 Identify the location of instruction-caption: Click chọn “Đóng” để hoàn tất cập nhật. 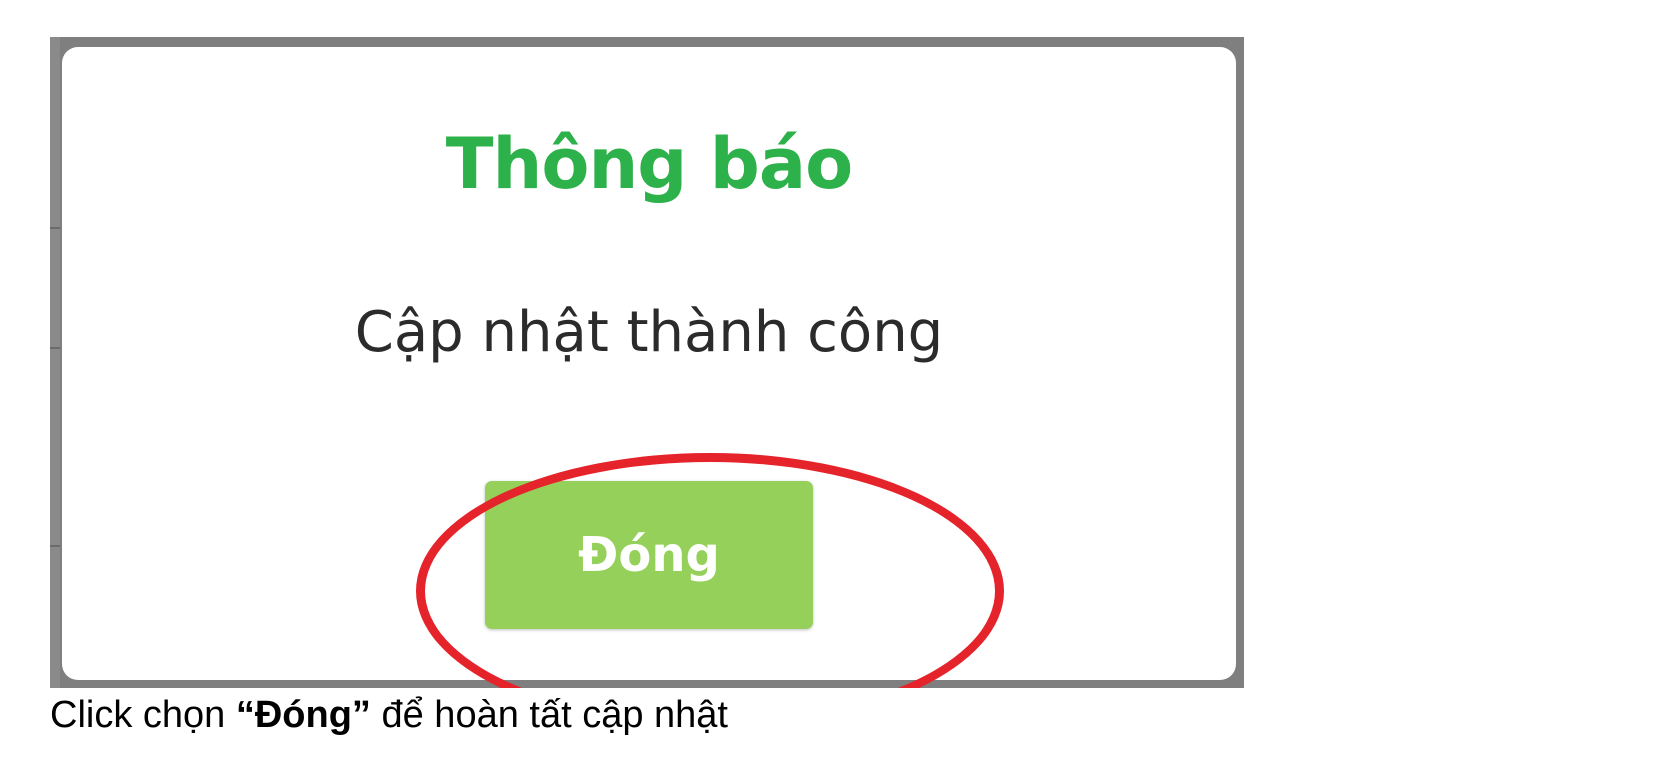
(389, 715).